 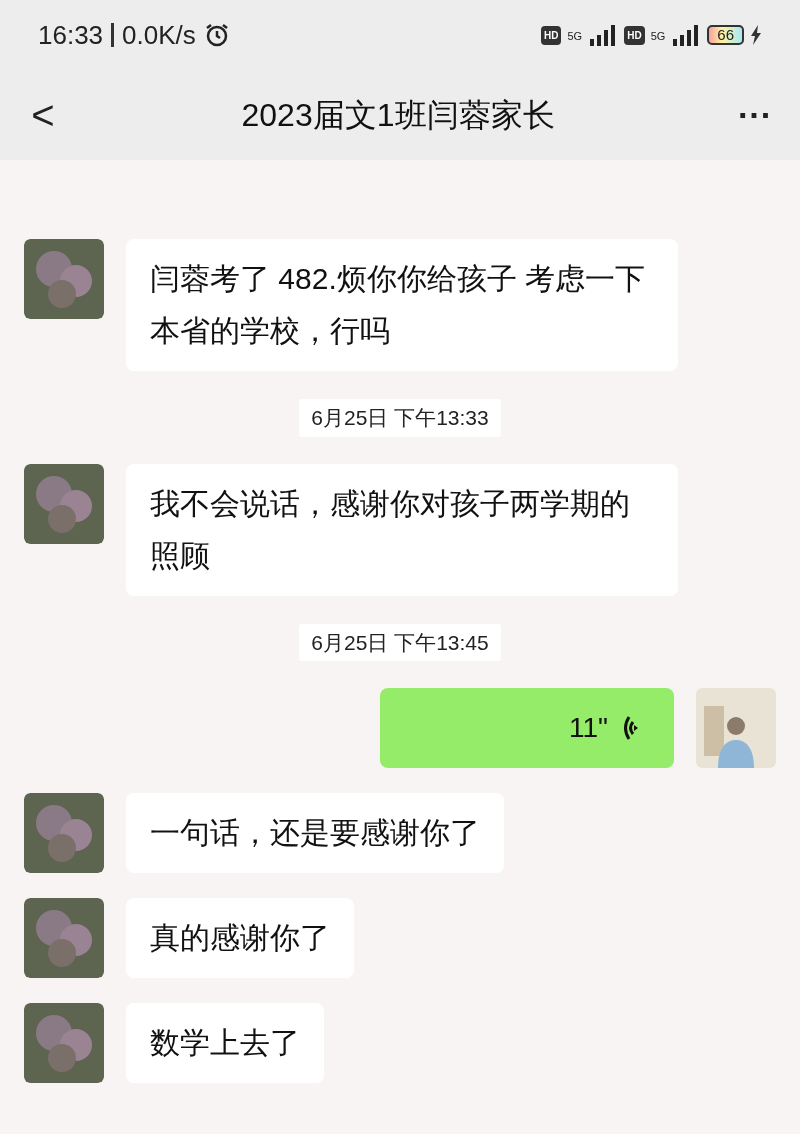 I want to click on voice-wave-icon, so click(x=630, y=728).